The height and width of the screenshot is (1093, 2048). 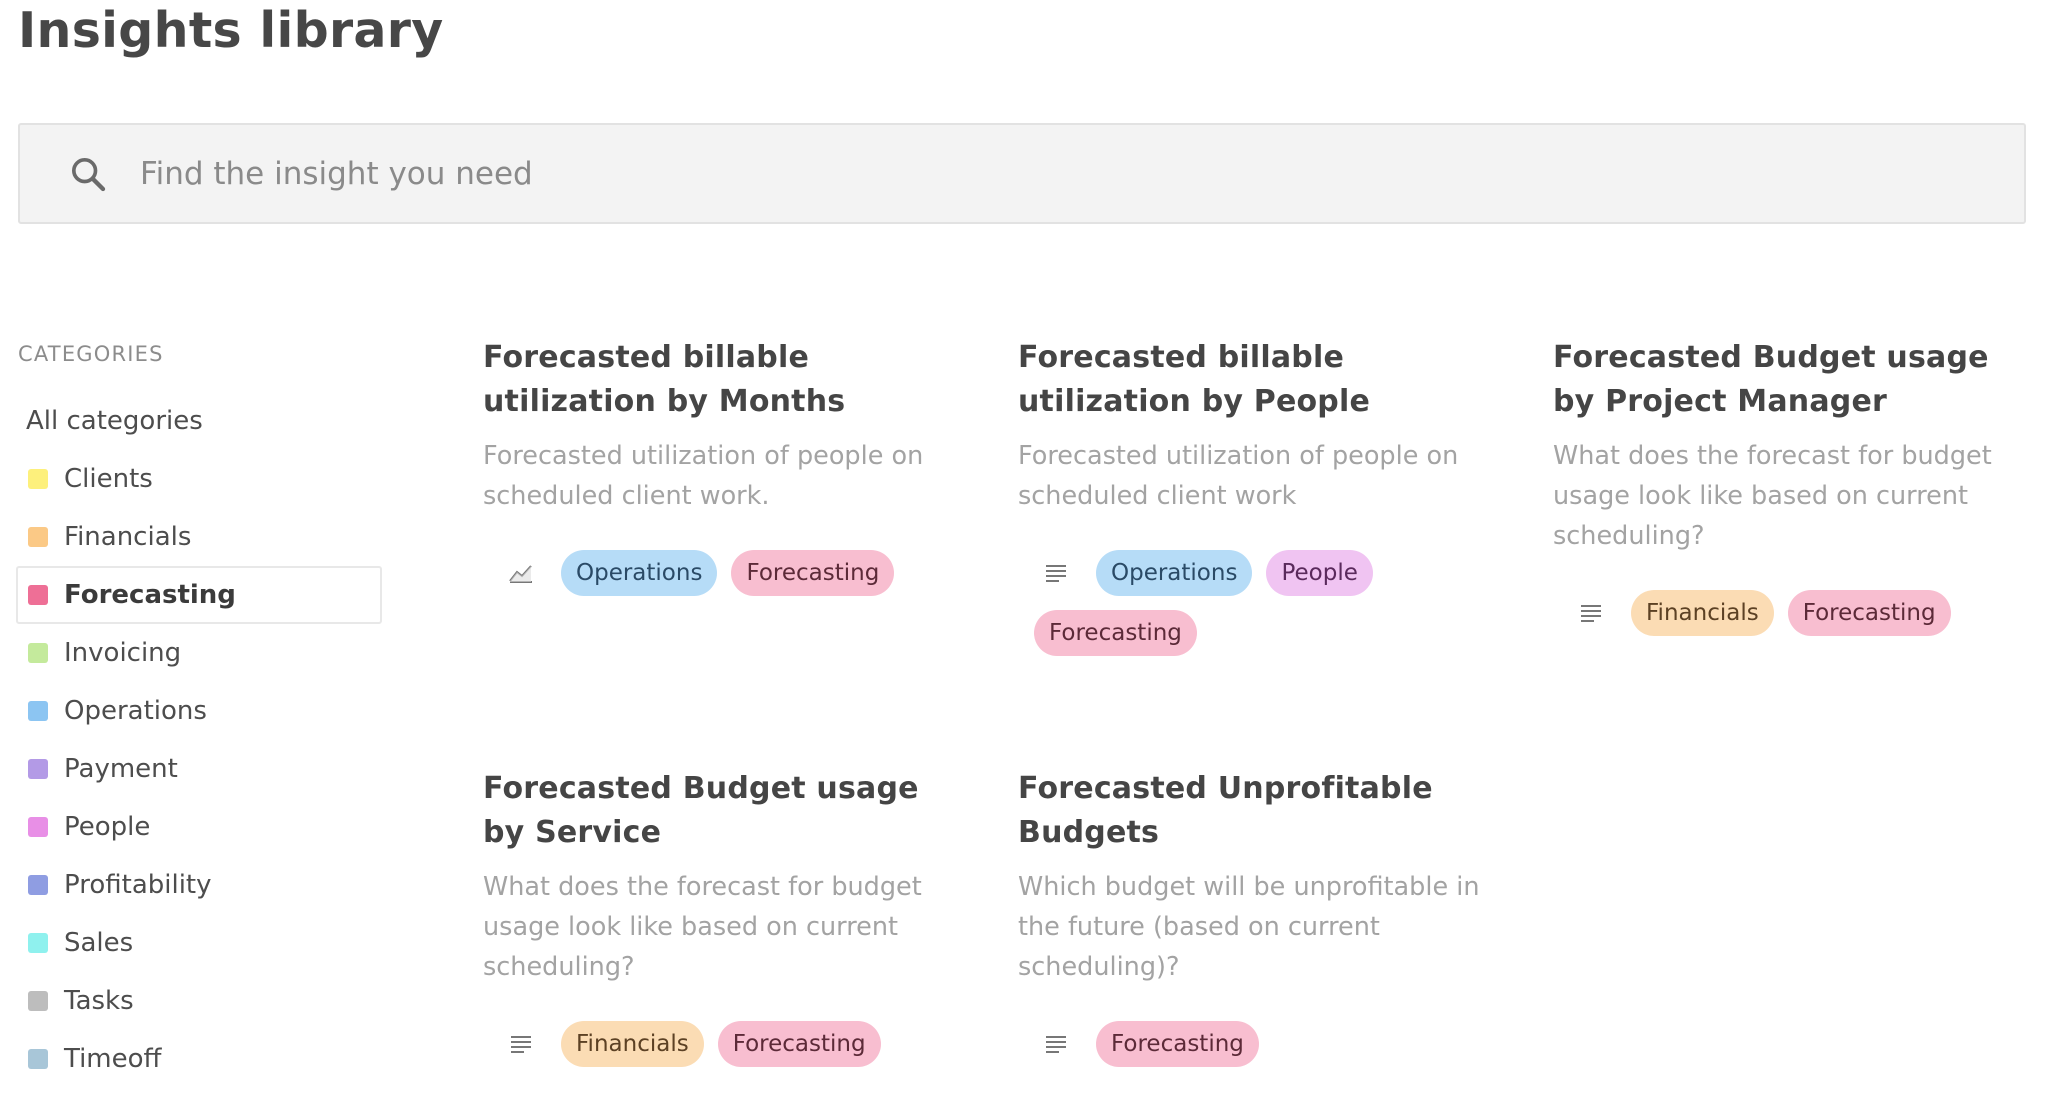 I want to click on category-label: People, so click(x=107, y=827).